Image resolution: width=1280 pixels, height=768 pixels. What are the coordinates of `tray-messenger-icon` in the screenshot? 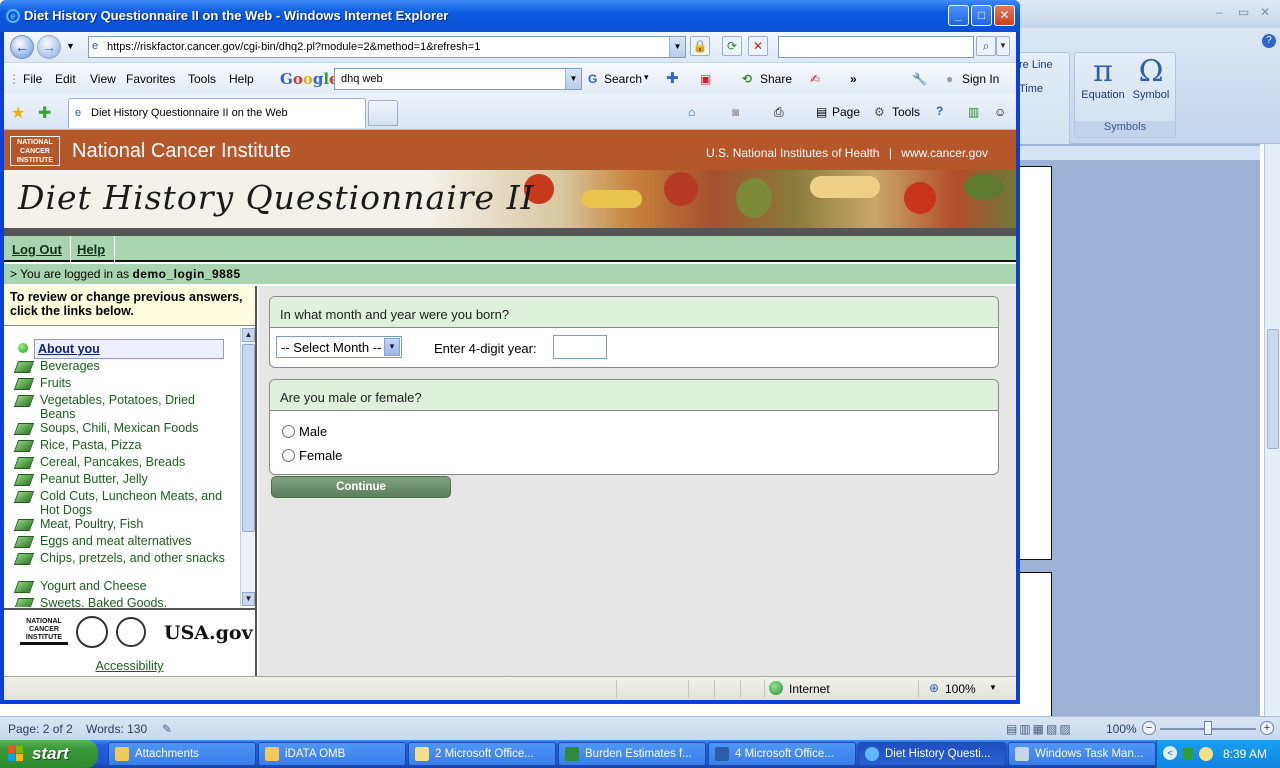 It's located at (1206, 754).